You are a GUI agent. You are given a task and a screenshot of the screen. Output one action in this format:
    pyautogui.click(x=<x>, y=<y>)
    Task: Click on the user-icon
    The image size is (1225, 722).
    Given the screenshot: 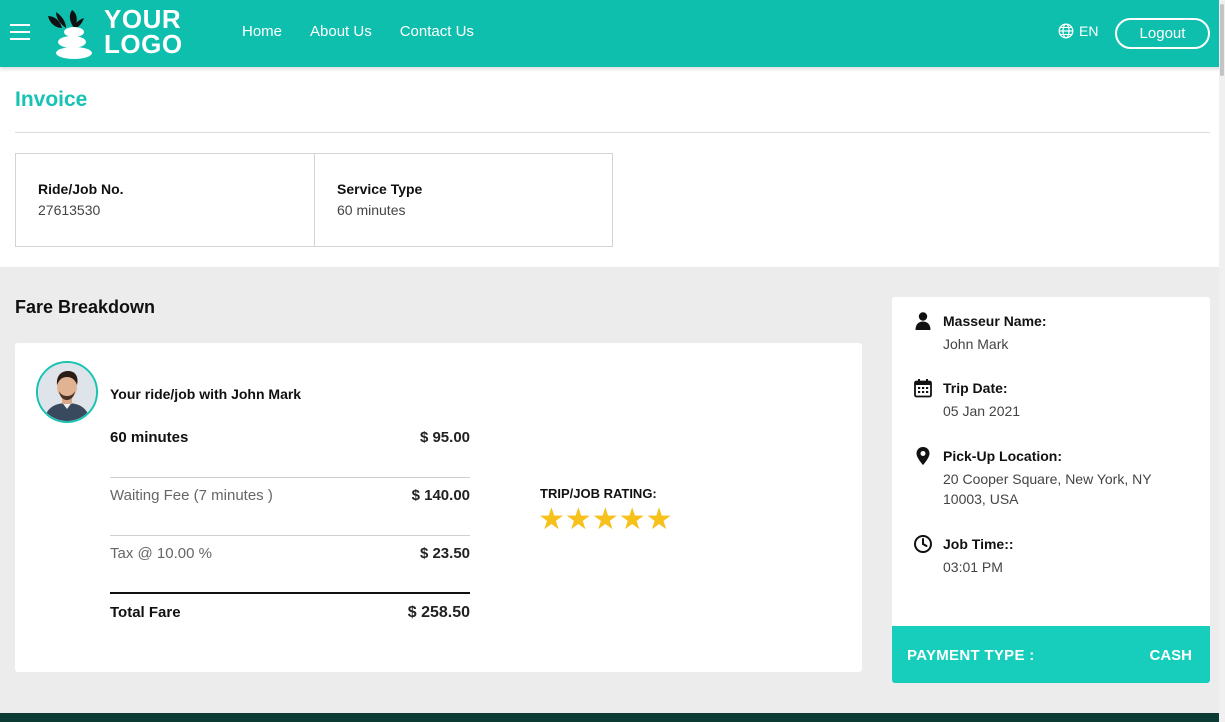 What is the action you would take?
    pyautogui.click(x=923, y=321)
    